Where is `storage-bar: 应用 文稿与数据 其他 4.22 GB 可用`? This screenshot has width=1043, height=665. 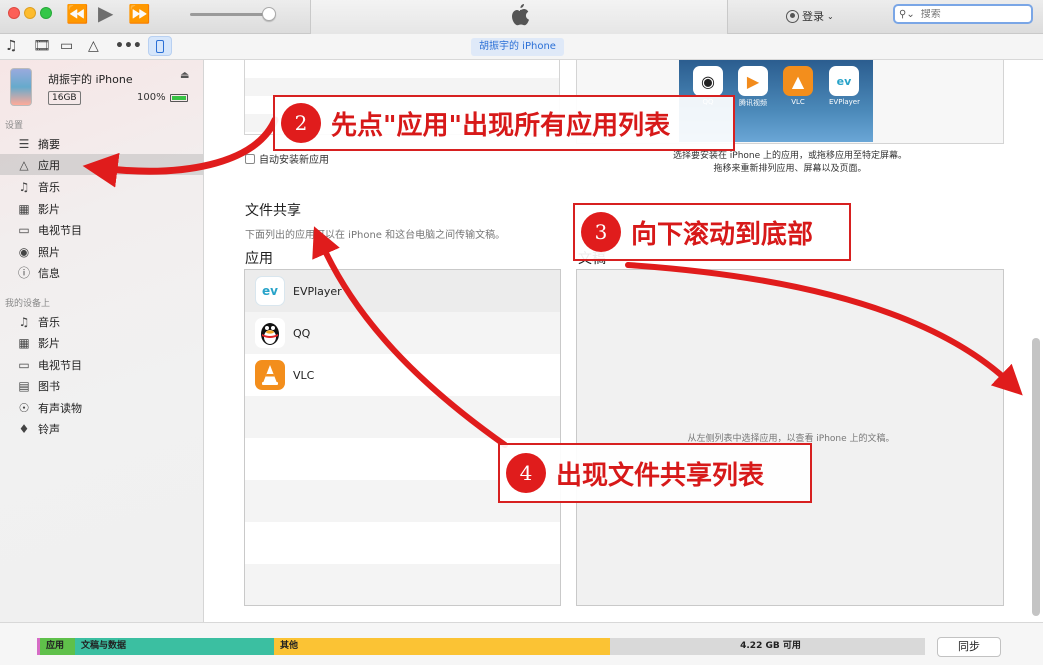 storage-bar: 应用 文稿与数据 其他 4.22 GB 可用 is located at coordinates (481, 646).